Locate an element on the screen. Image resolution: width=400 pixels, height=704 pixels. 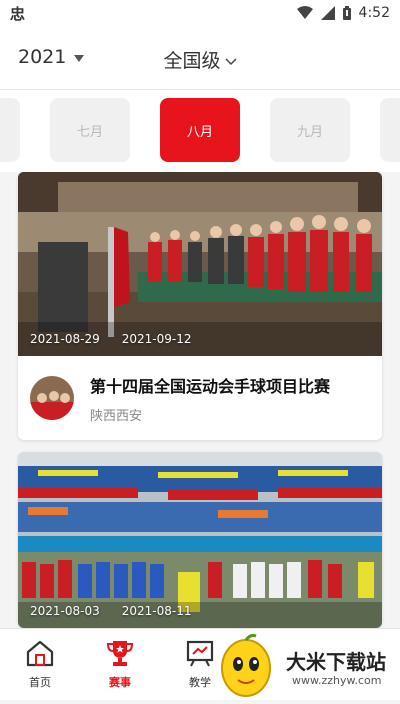
status-icons: 4:52 is located at coordinates (343, 13).